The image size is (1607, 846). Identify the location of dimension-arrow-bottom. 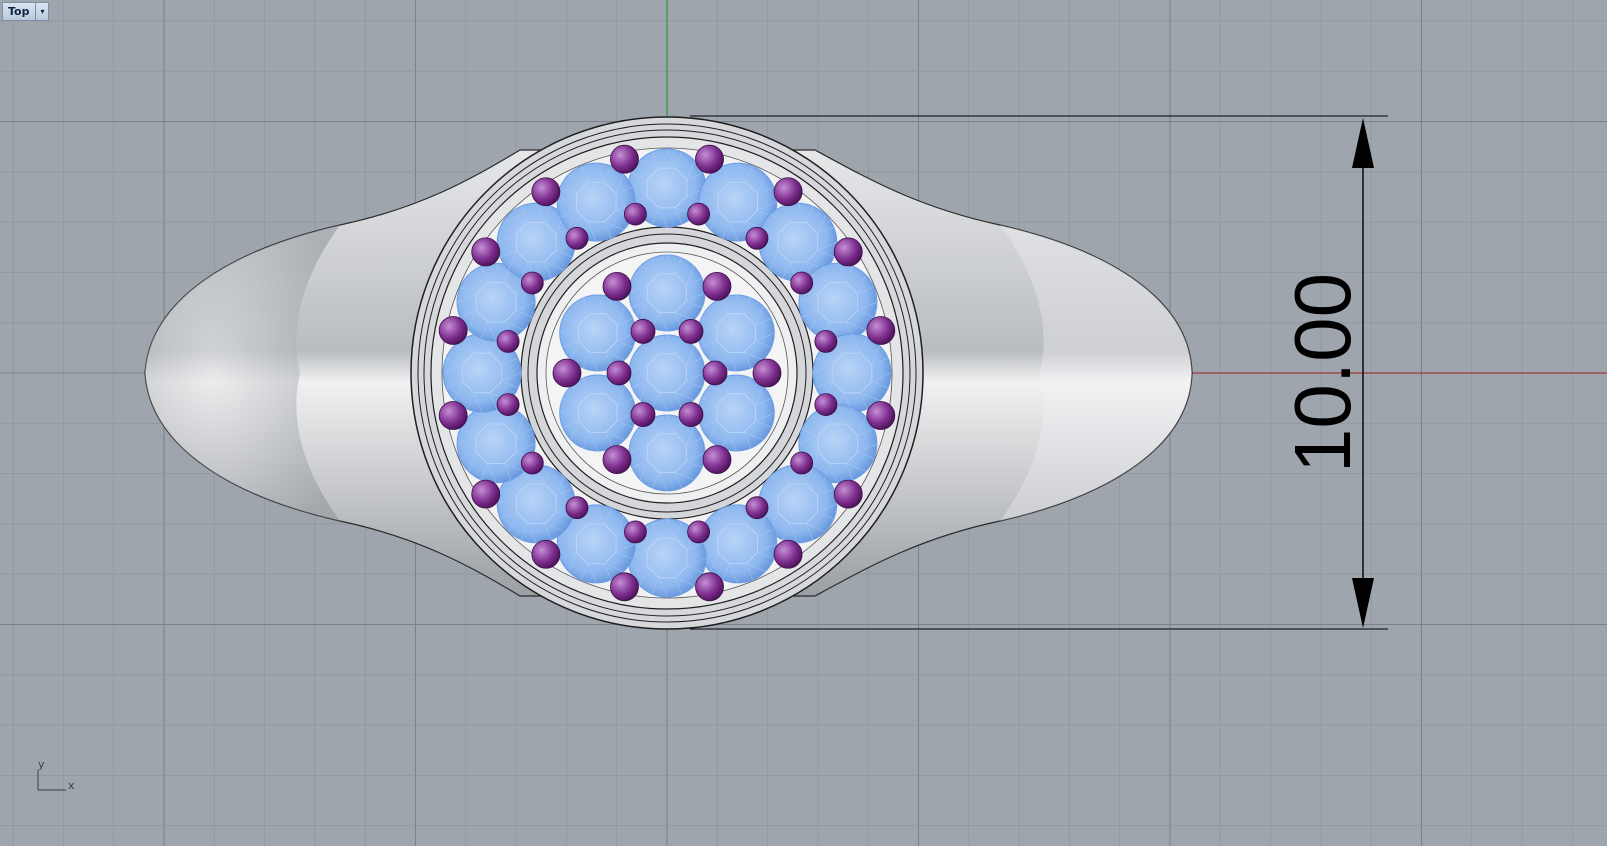
(1363, 603).